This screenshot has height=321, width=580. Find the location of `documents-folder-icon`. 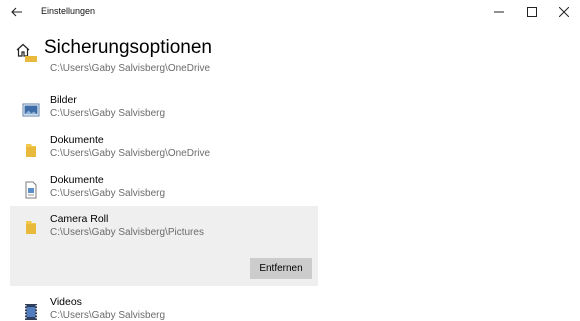

documents-folder-icon is located at coordinates (31, 190).